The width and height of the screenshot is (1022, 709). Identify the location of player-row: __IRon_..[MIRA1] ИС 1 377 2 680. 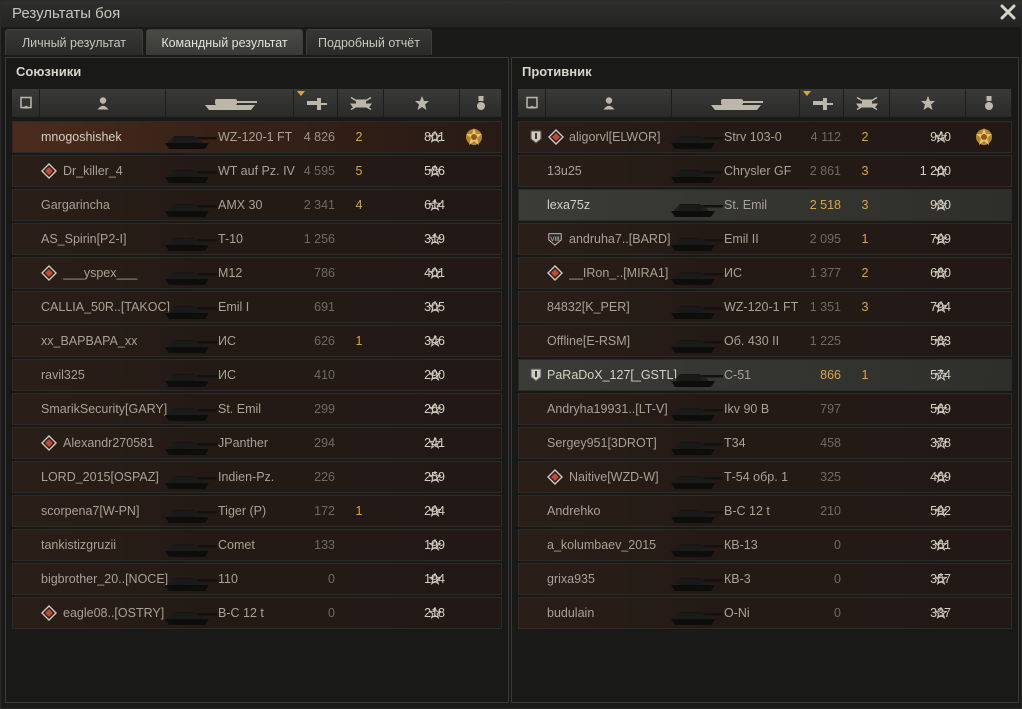
(765, 273).